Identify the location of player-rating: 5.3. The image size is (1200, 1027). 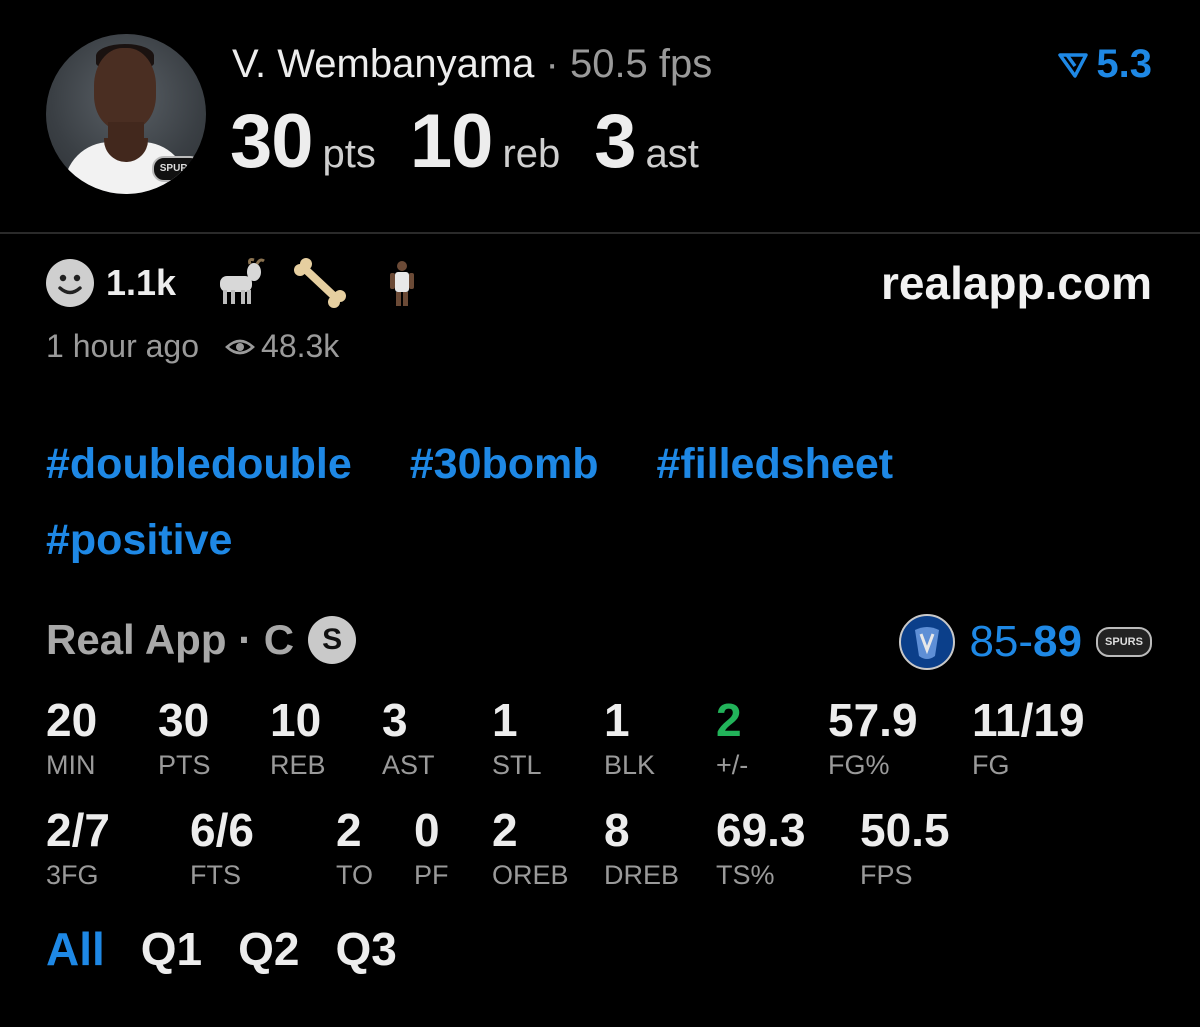
(1105, 64).